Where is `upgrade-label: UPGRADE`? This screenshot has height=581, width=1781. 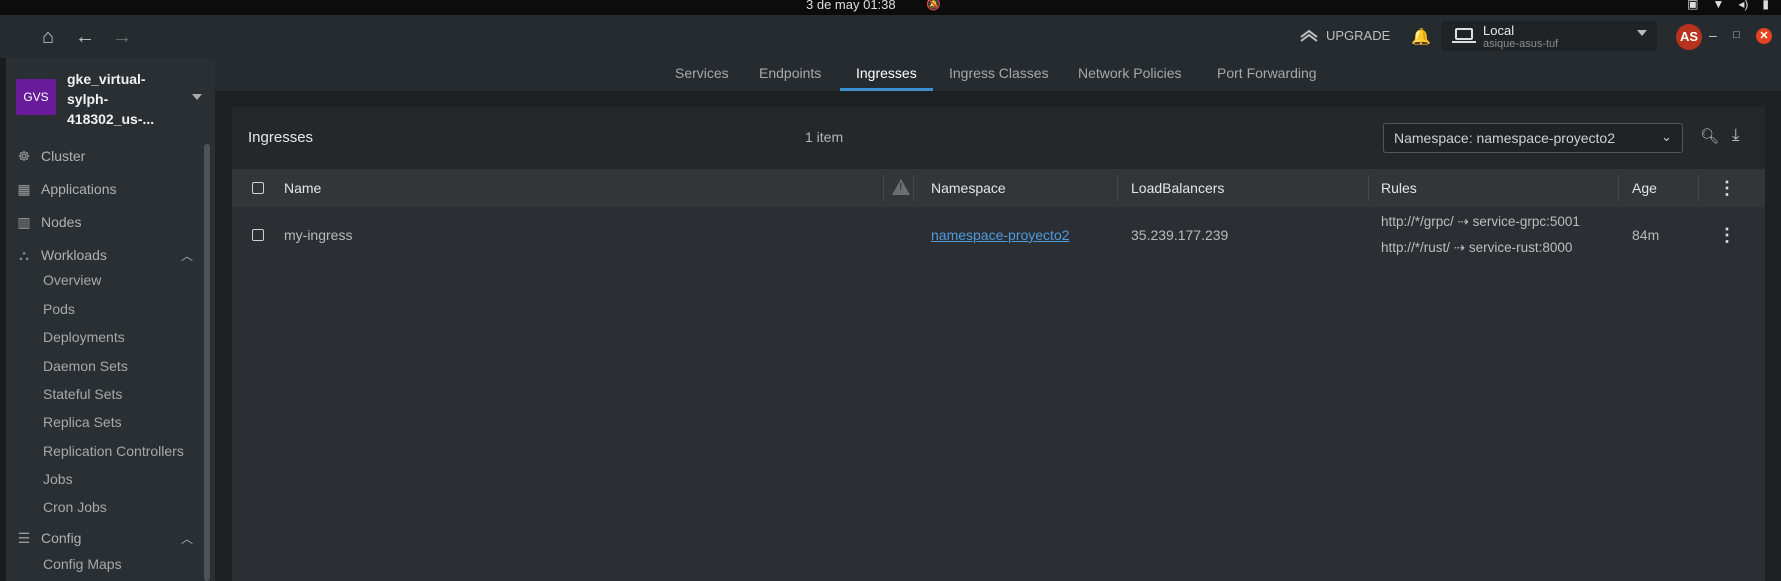 upgrade-label: UPGRADE is located at coordinates (1358, 35).